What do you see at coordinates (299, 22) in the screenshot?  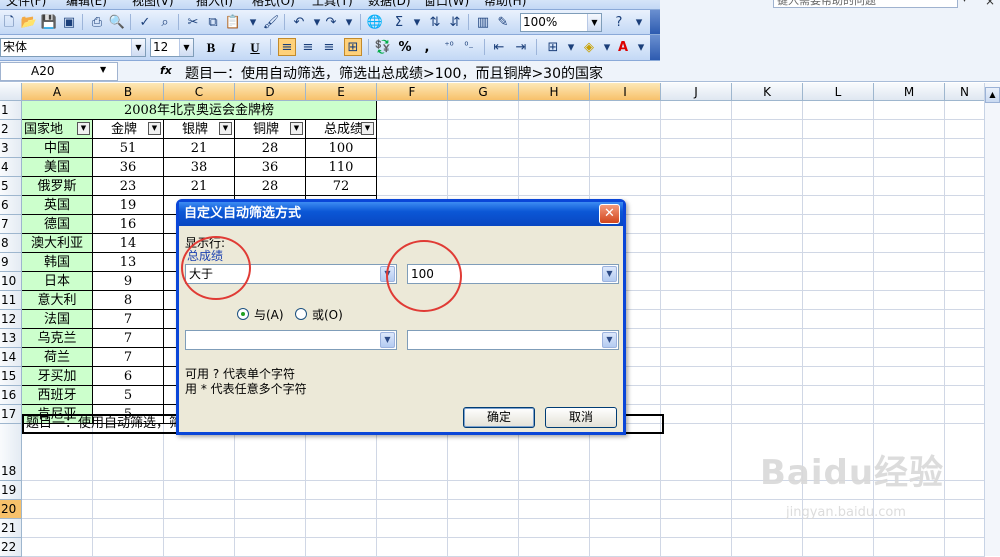 I see `undo-icon: ↶` at bounding box center [299, 22].